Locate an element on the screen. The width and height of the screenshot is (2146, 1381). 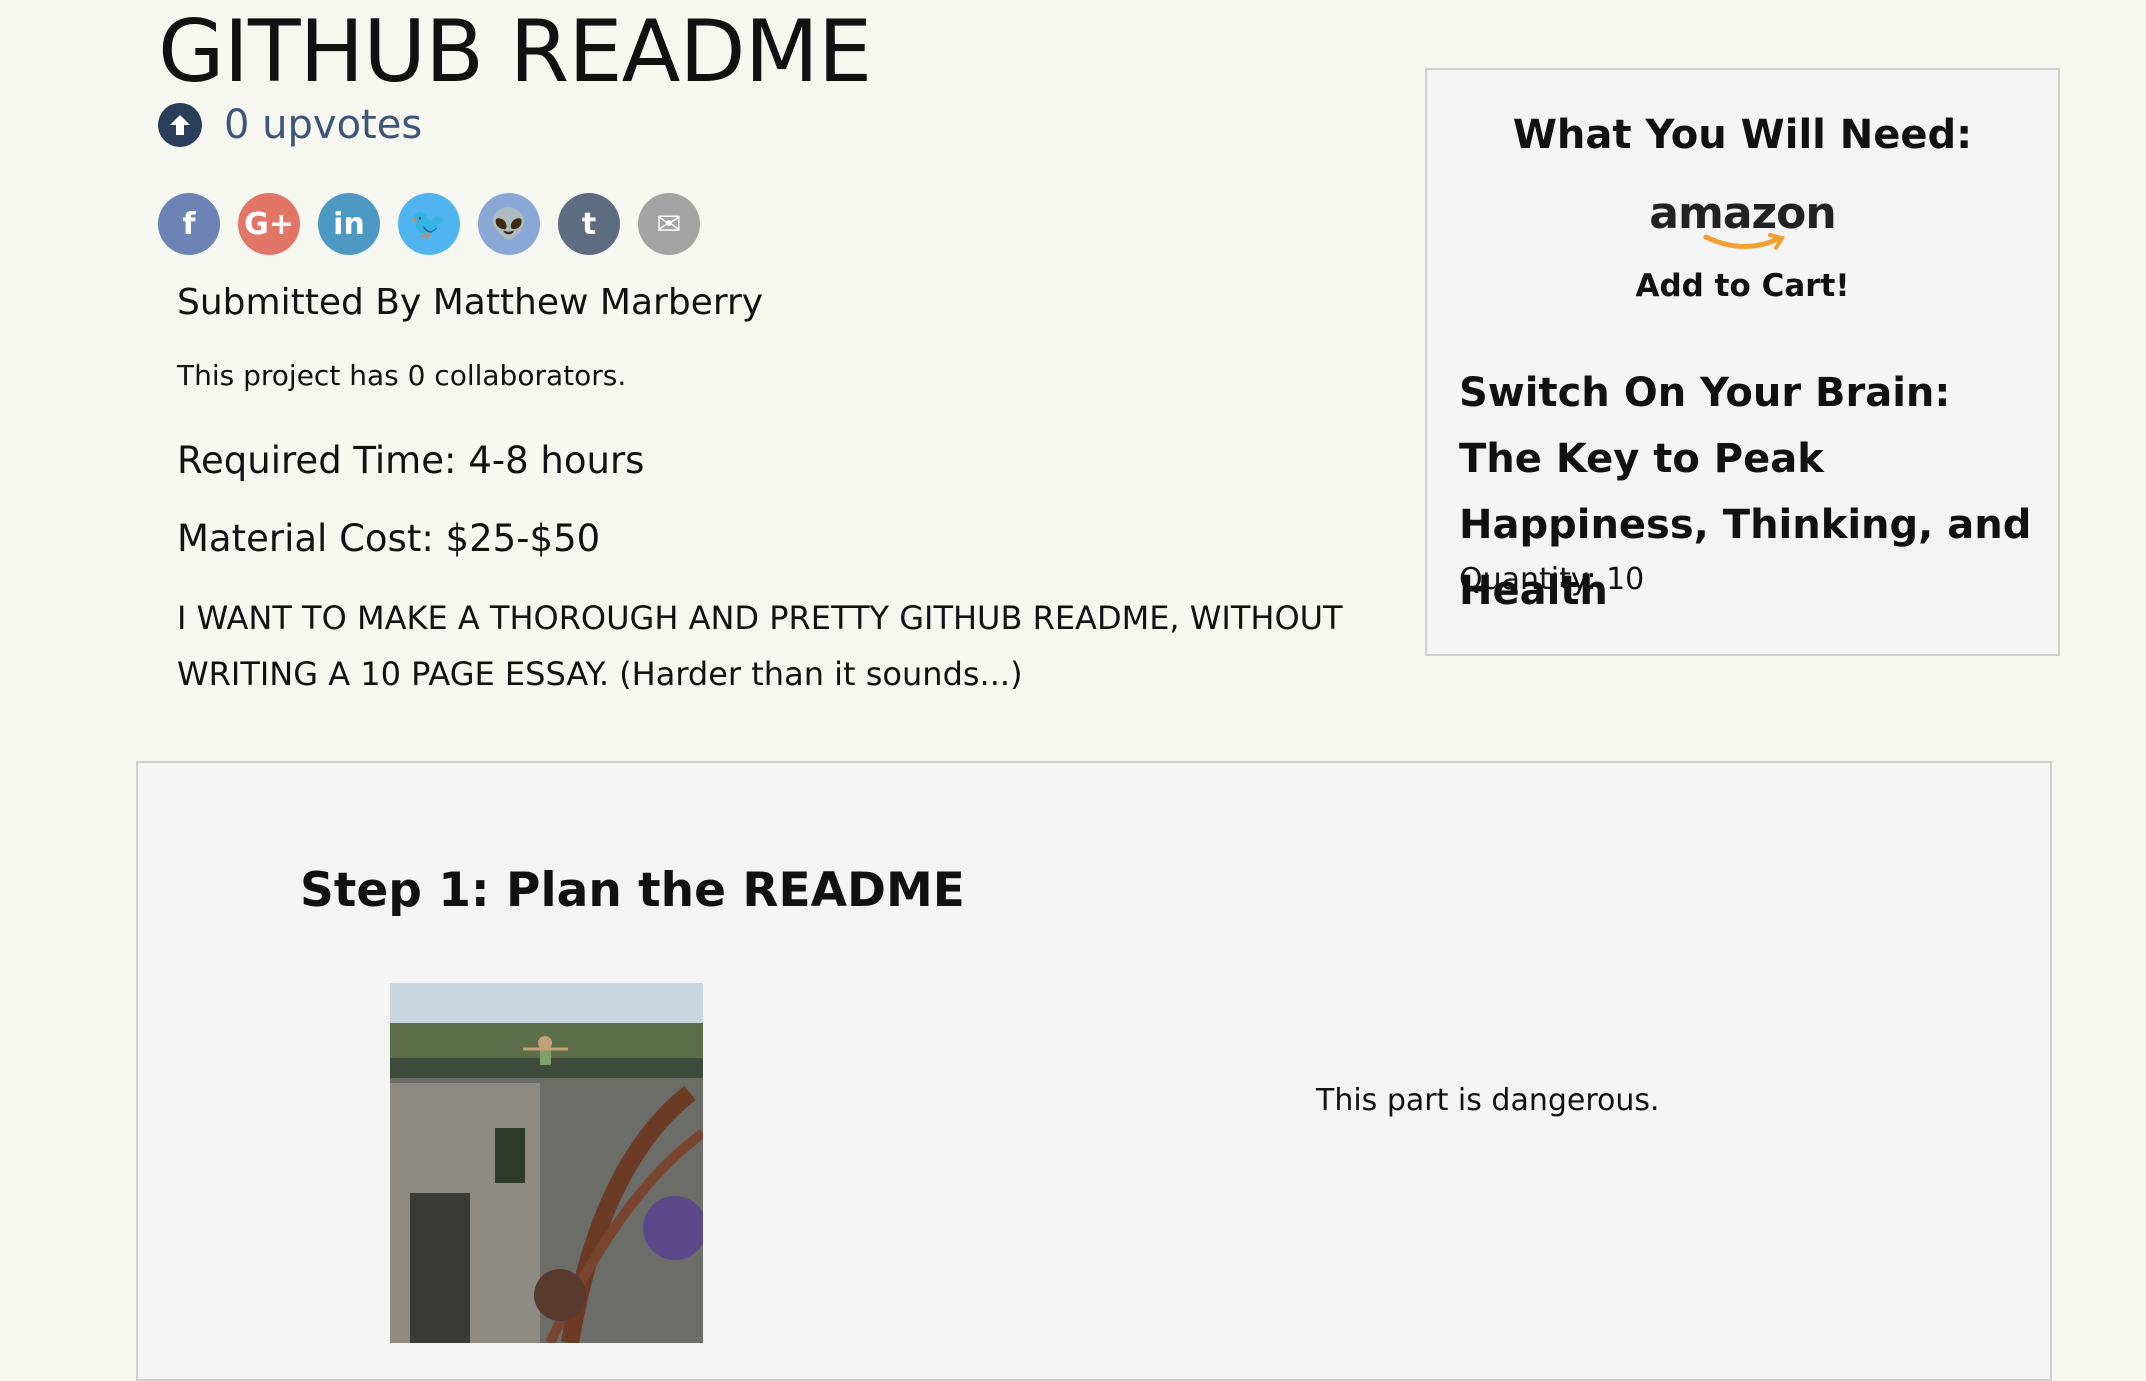
amazon-wordmark: amazon is located at coordinates (1742, 213).